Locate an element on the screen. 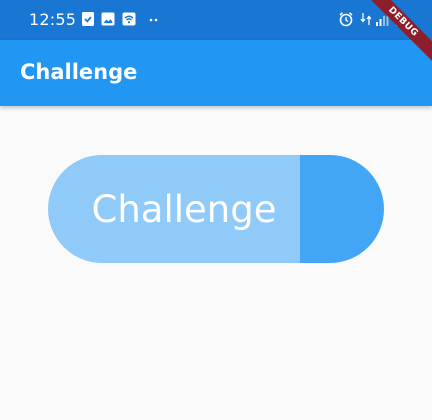 This screenshot has height=420, width=432. challenge-button-label: Challenge is located at coordinates (184, 209).